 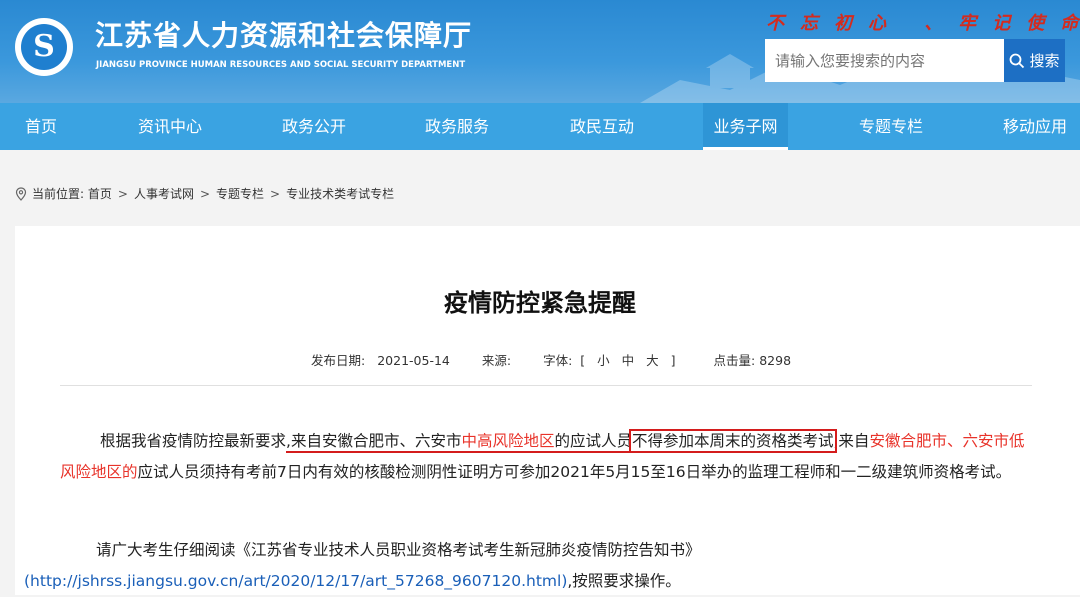 What do you see at coordinates (732, 441) in the screenshot?
I see `boxed-warning-text: 不得参加本周末的资格类考试` at bounding box center [732, 441].